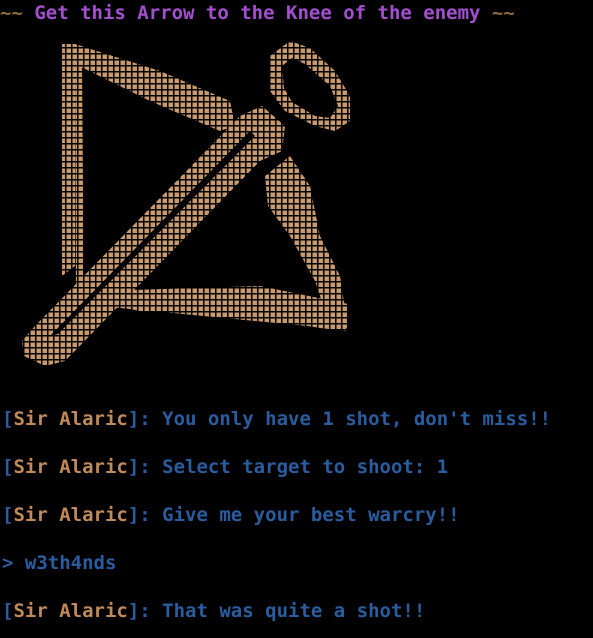 This screenshot has height=638, width=593. I want to click on user-input-text: w3th4nds, so click(65, 563).